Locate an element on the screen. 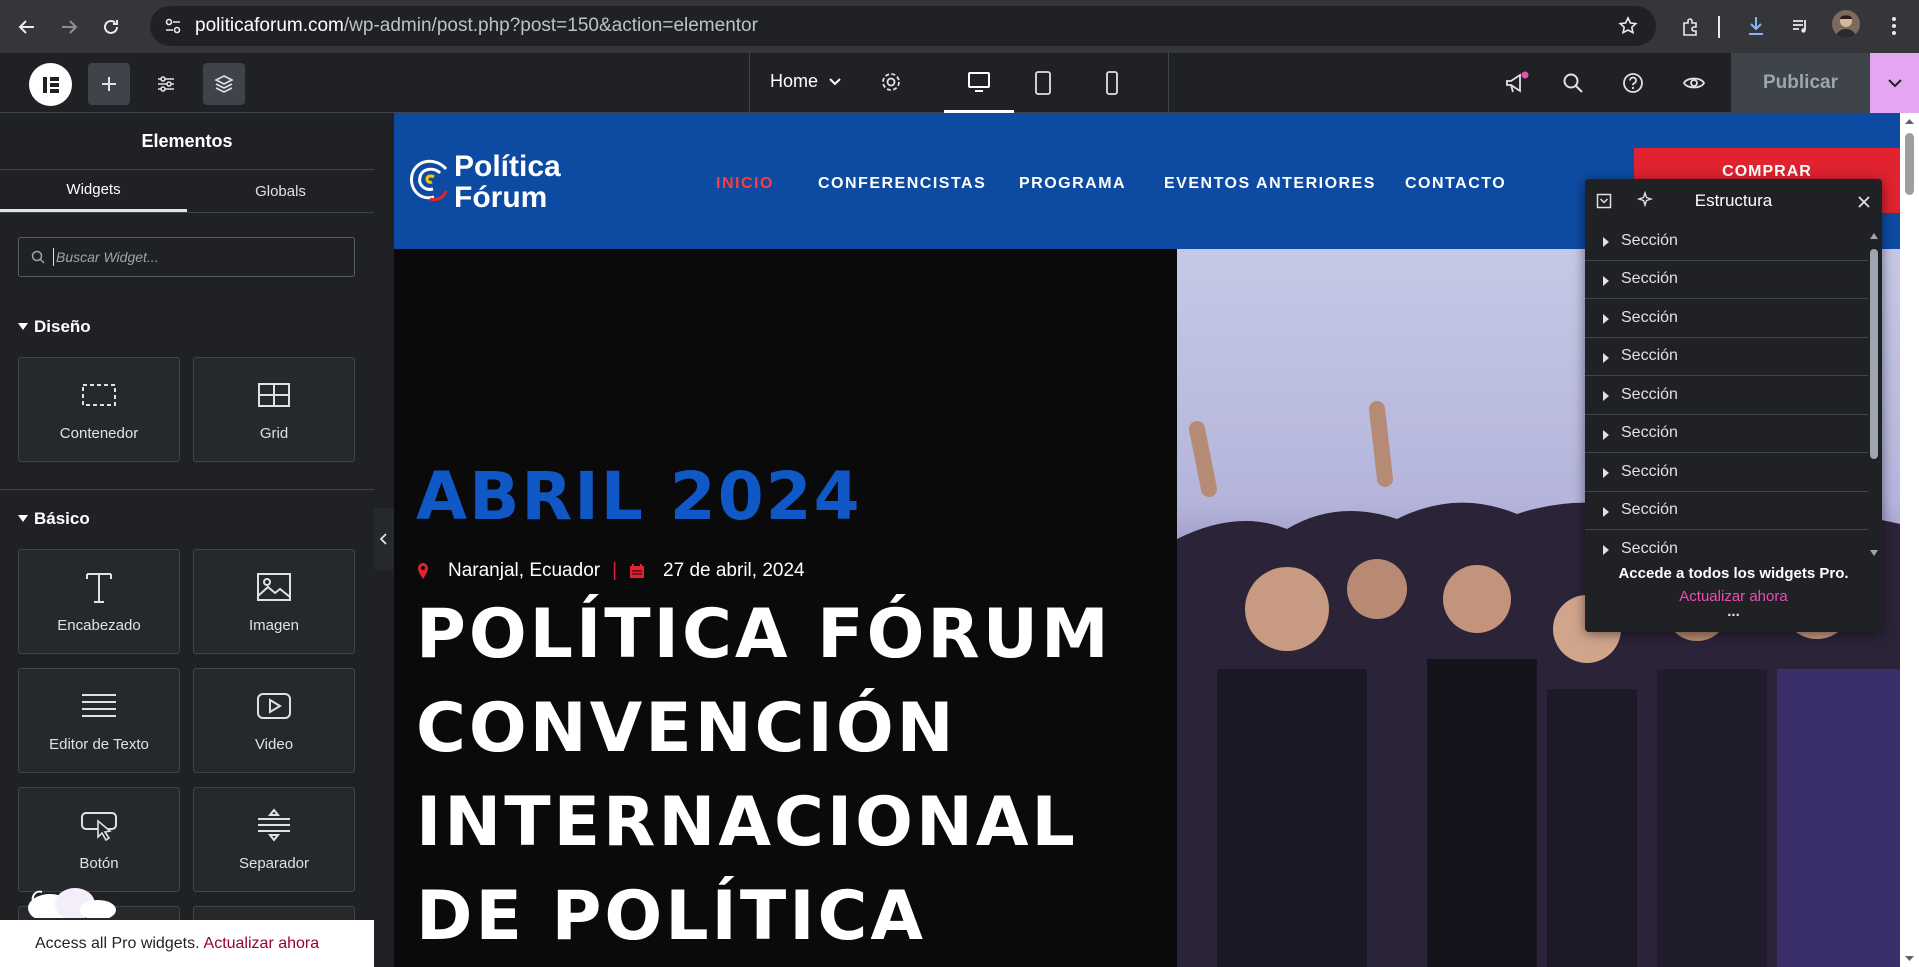 Image resolution: width=1919 pixels, height=967 pixels. widget-imagen: Imagen is located at coordinates (274, 601).